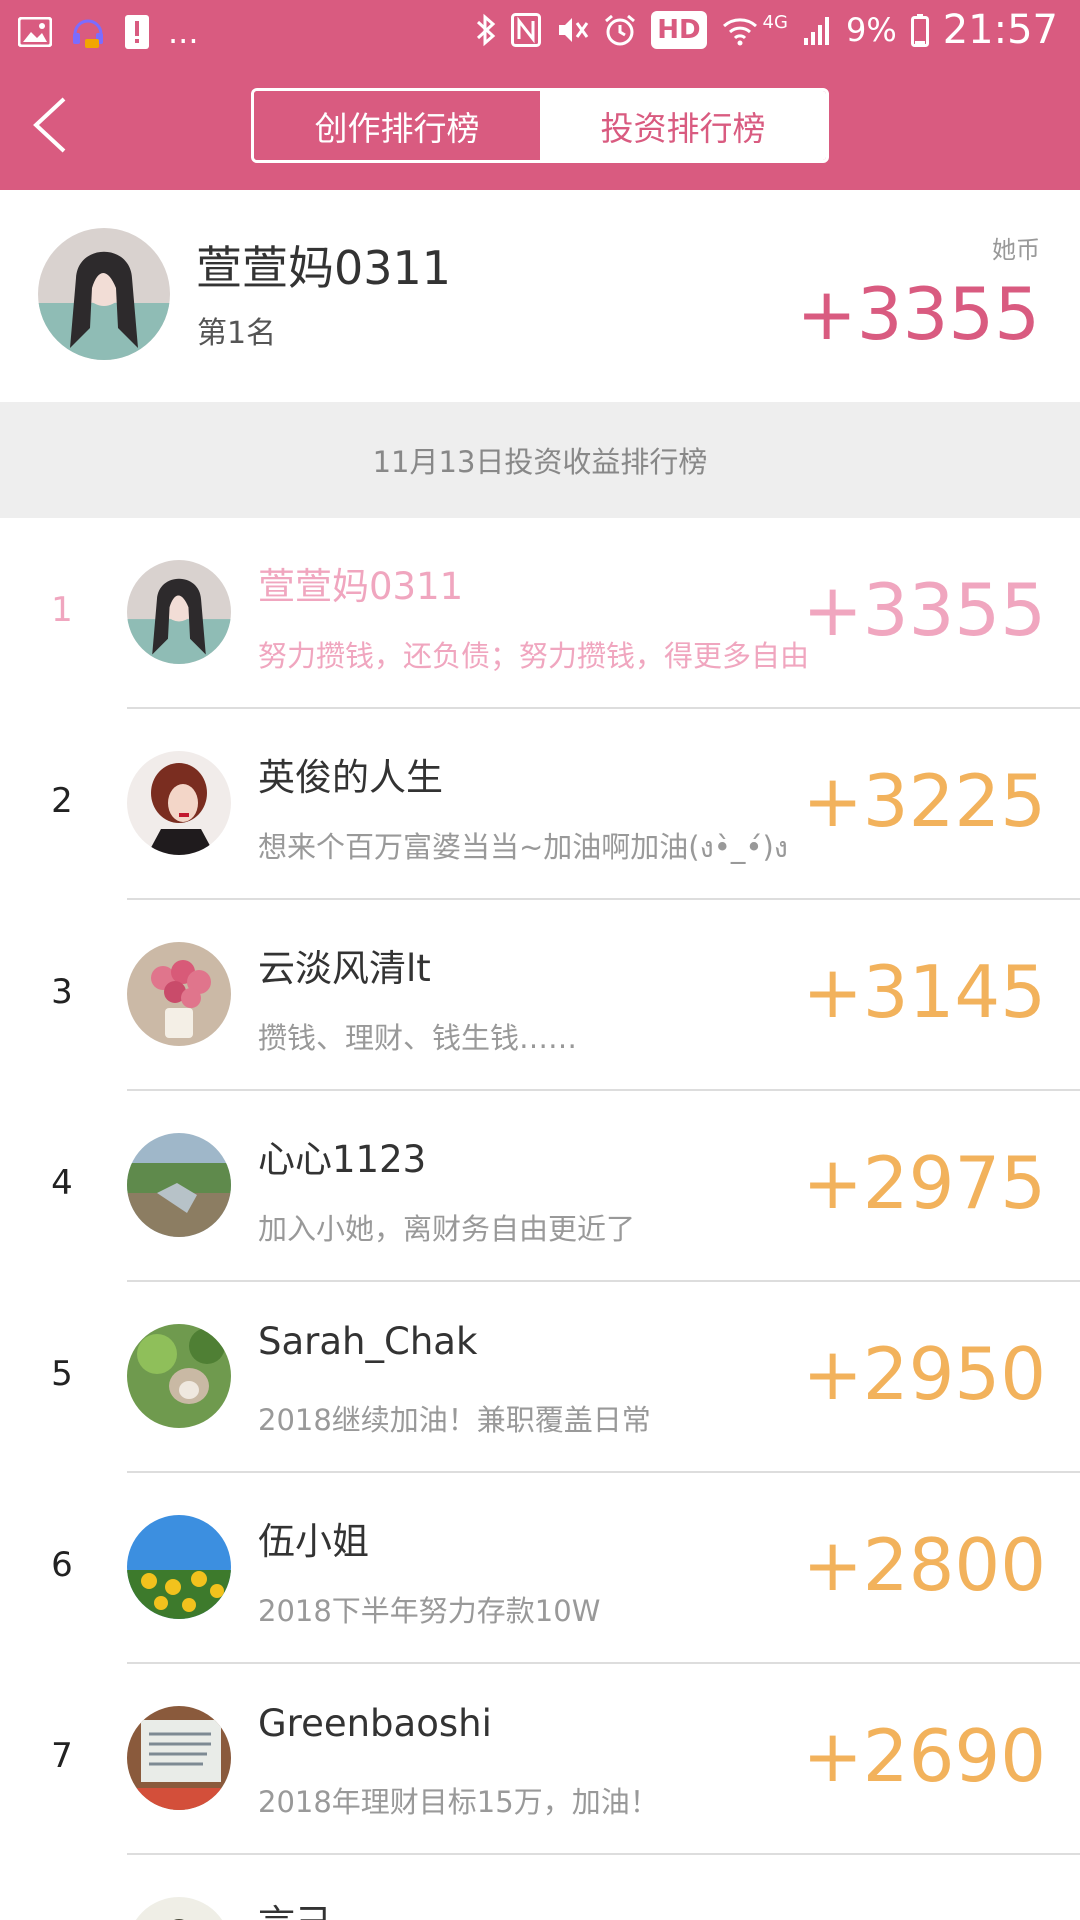 The width and height of the screenshot is (1080, 1920). What do you see at coordinates (62, 801) in the screenshot?
I see `rank-number: 2` at bounding box center [62, 801].